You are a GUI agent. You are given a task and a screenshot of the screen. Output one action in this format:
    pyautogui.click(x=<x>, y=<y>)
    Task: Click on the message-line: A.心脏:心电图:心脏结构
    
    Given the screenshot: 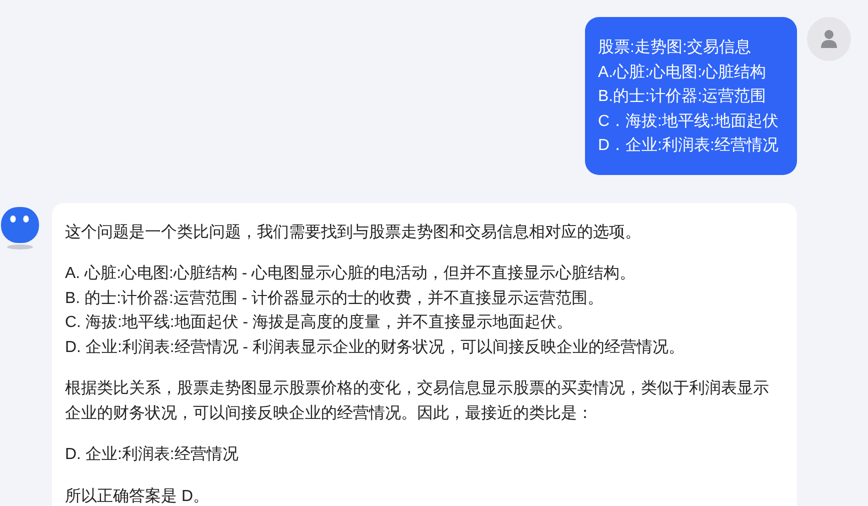 What is the action you would take?
    pyautogui.click(x=683, y=72)
    